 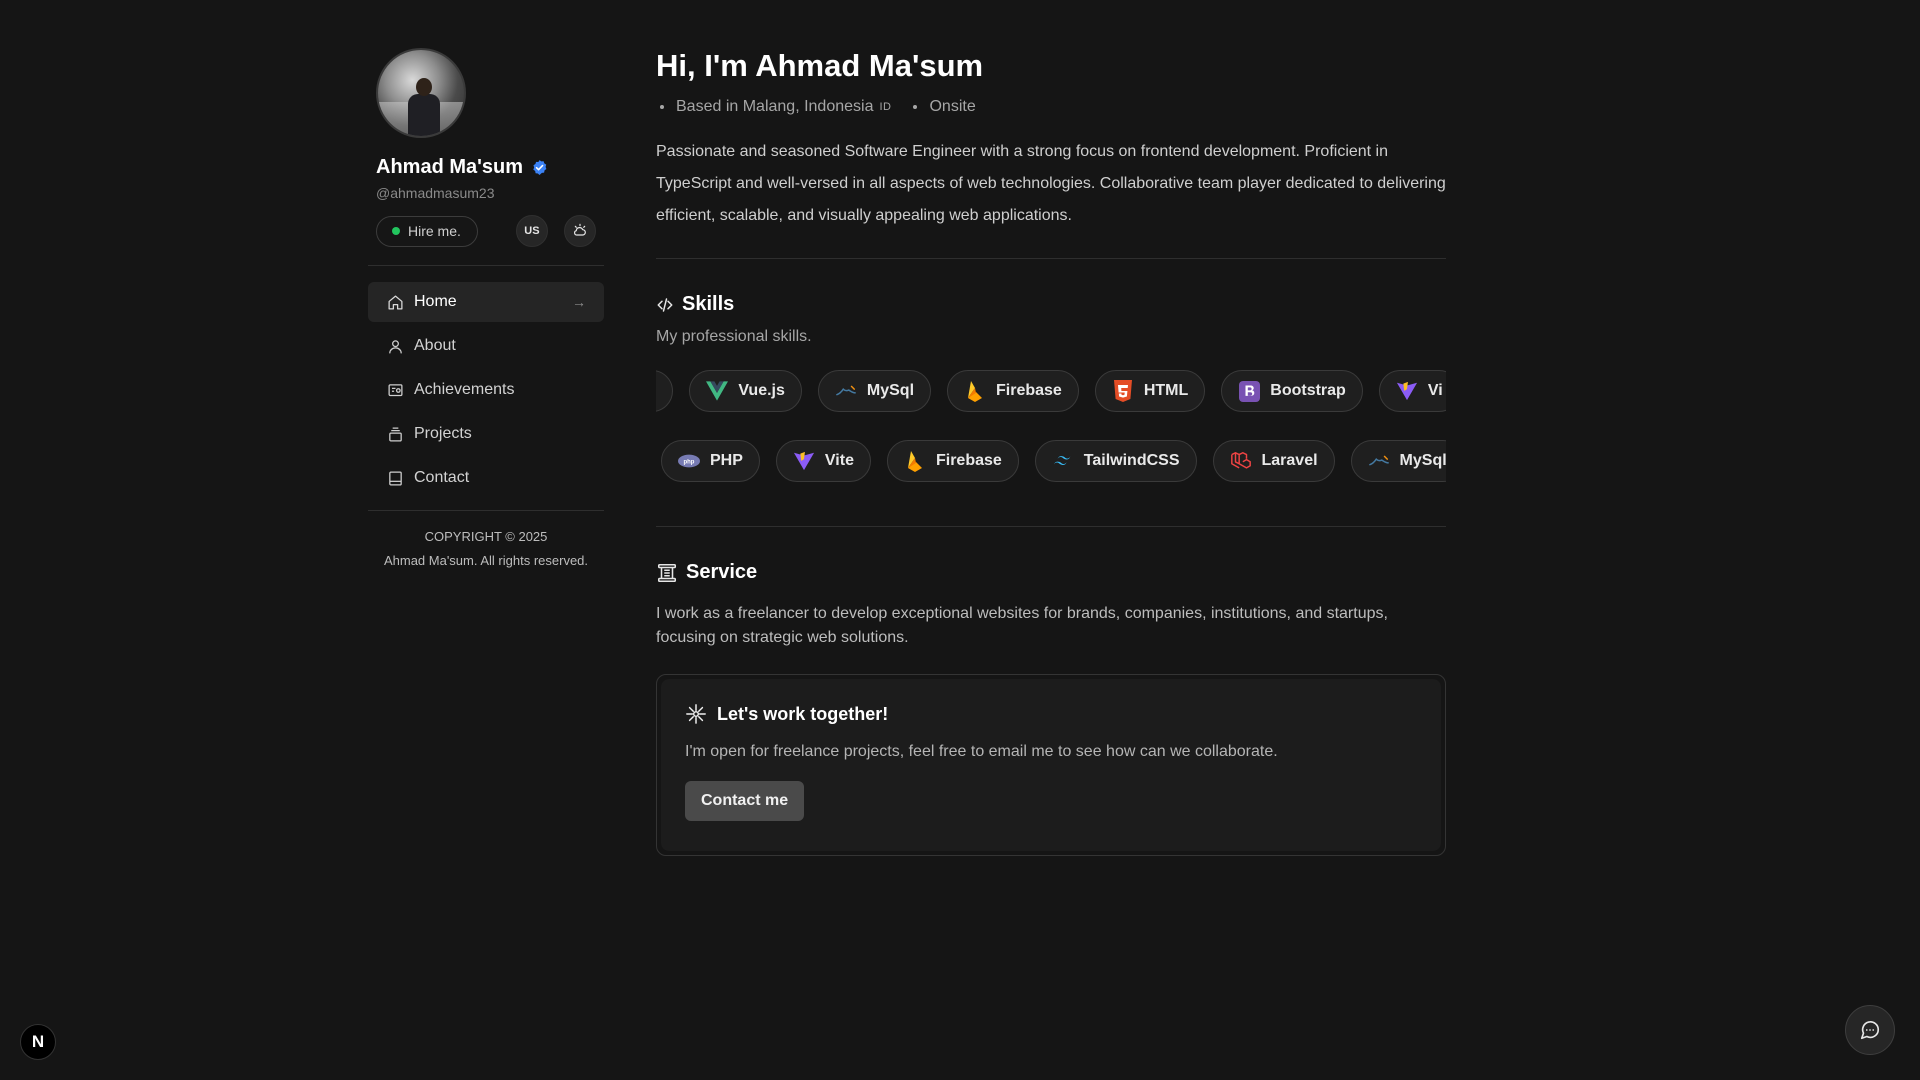 I want to click on contact-icon, so click(x=395, y=478).